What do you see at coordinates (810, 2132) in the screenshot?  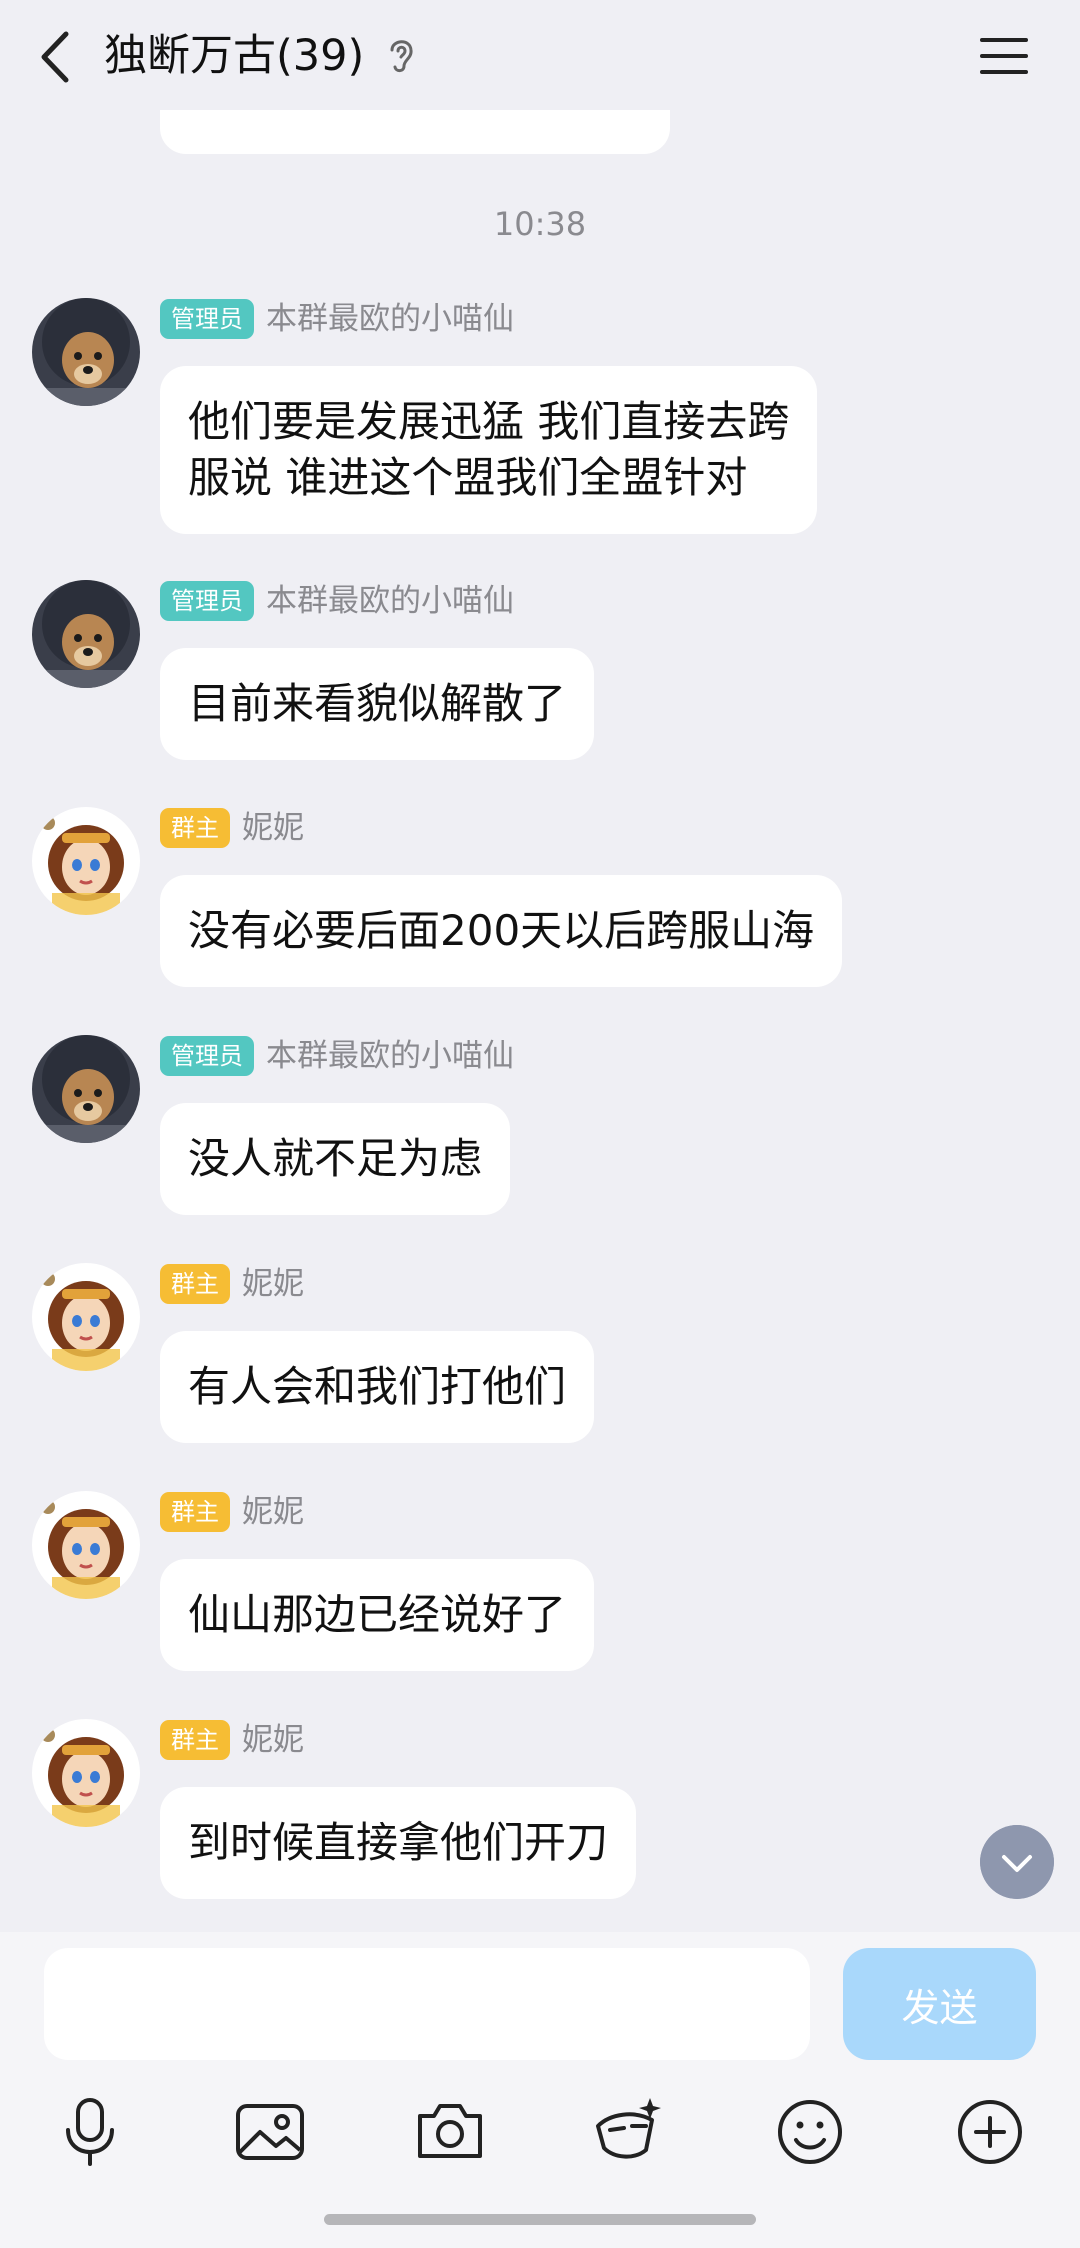 I see `emoji-icon` at bounding box center [810, 2132].